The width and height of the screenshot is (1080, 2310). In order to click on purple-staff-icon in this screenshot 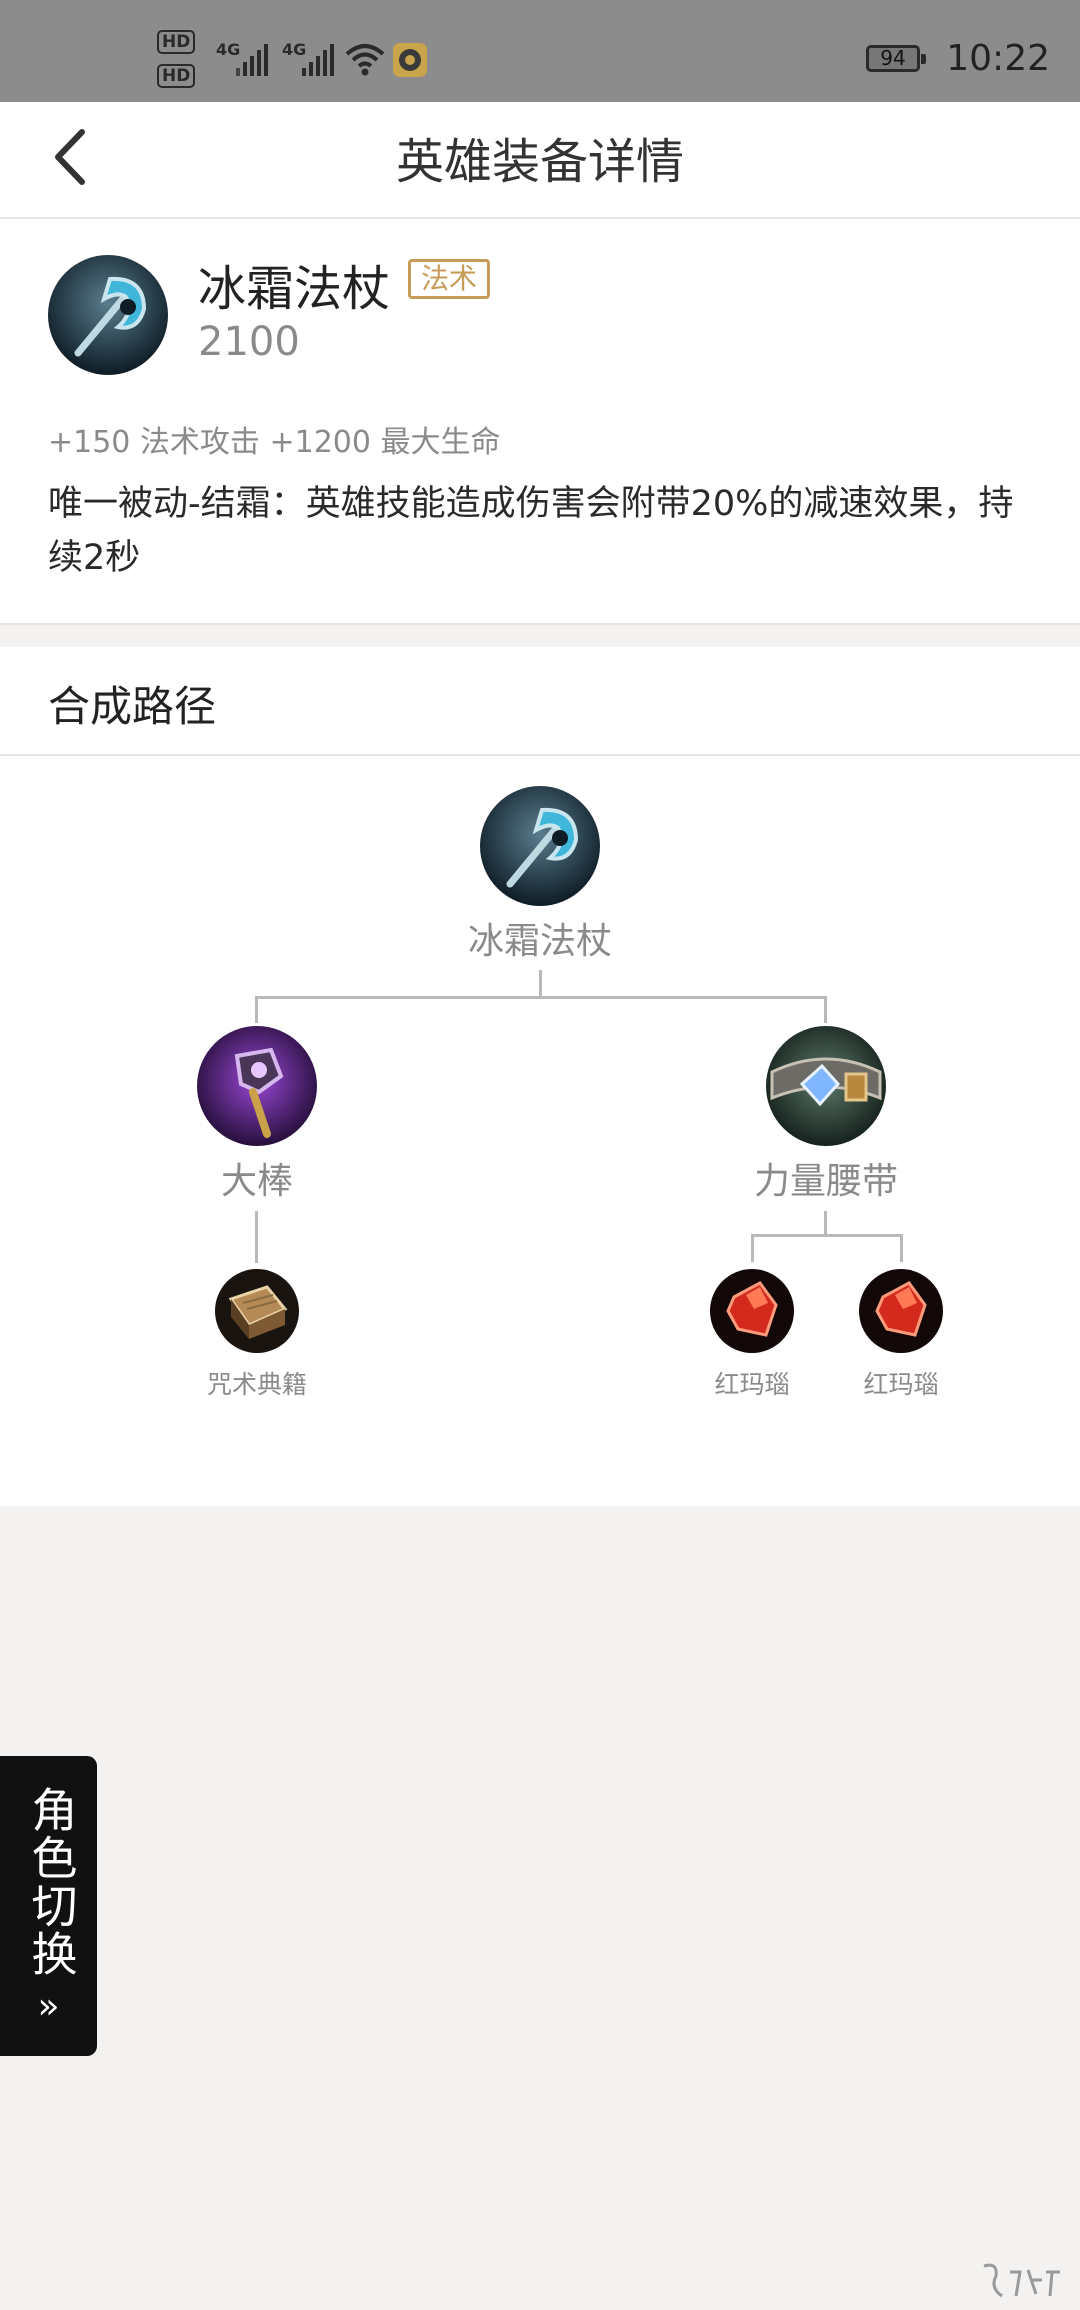, I will do `click(257, 1086)`.